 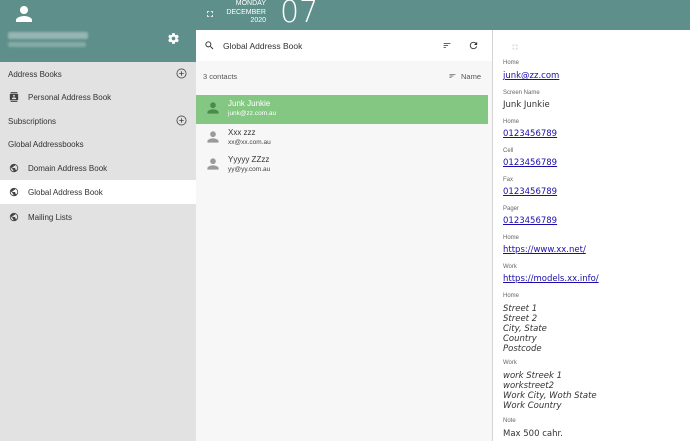 I want to click on sort-lines-icon, so click(x=452, y=76).